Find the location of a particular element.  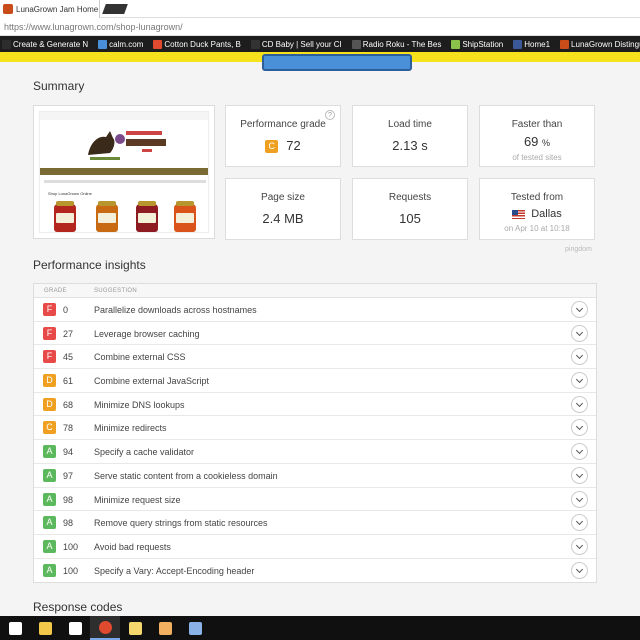

thumbnail-shop-text: Shop LunaGrown Online is located at coordinates (70, 193).